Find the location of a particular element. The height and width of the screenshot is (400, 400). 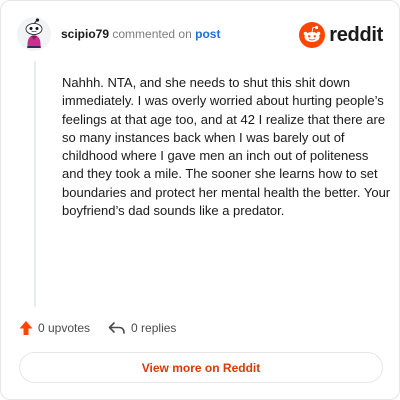

thread-line is located at coordinates (35, 184).